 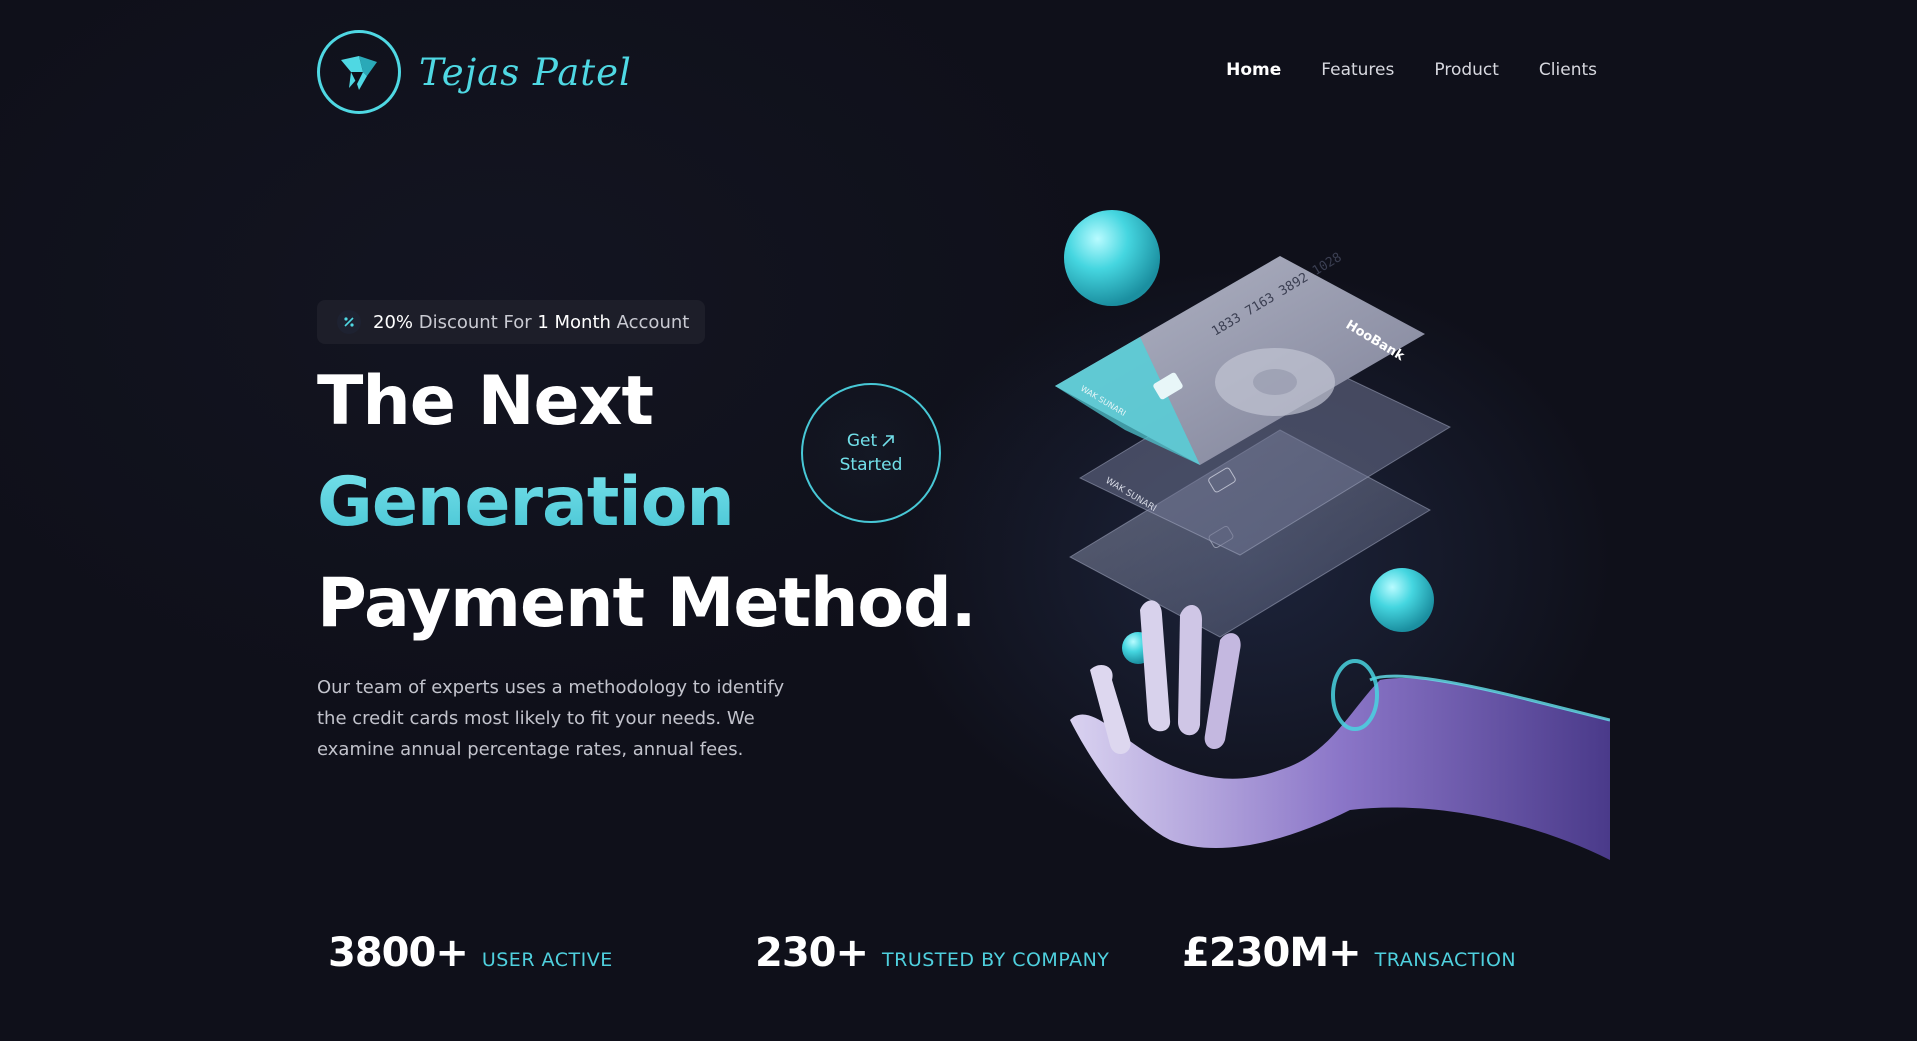 What do you see at coordinates (1568, 70) in the screenshot?
I see `nav-item-clients: Clients` at bounding box center [1568, 70].